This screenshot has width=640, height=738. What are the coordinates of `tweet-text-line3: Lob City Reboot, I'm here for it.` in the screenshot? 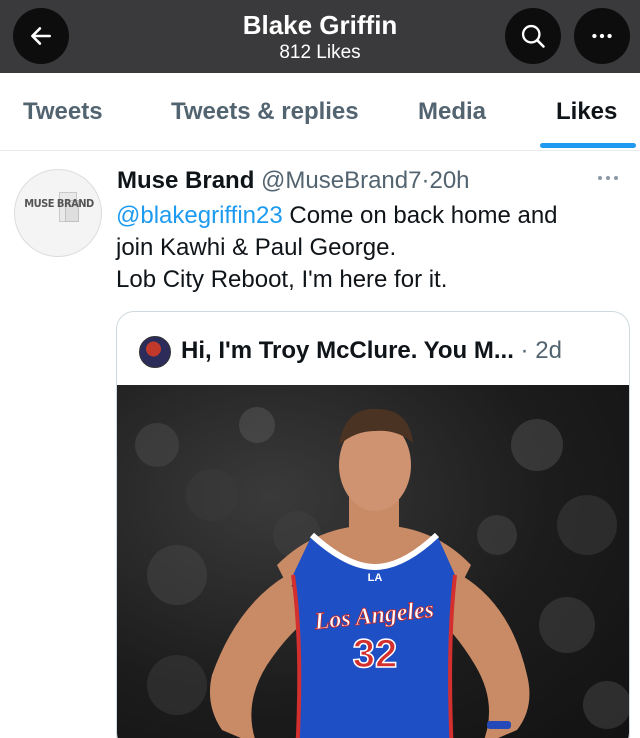 It's located at (282, 279).